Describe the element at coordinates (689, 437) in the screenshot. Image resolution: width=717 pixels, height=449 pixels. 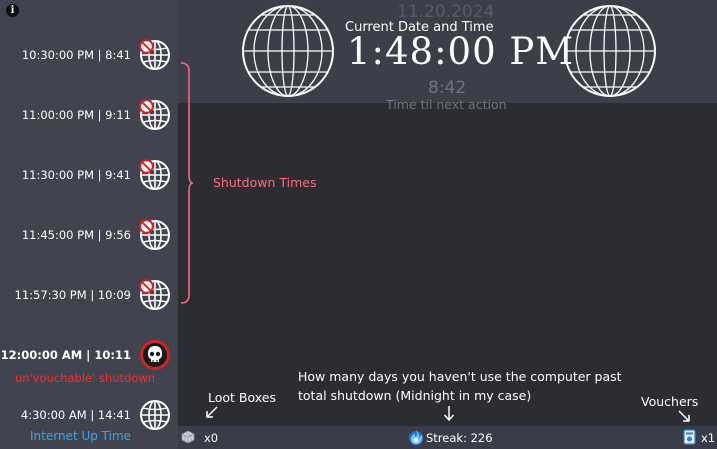
I see `voucher-icon` at that location.